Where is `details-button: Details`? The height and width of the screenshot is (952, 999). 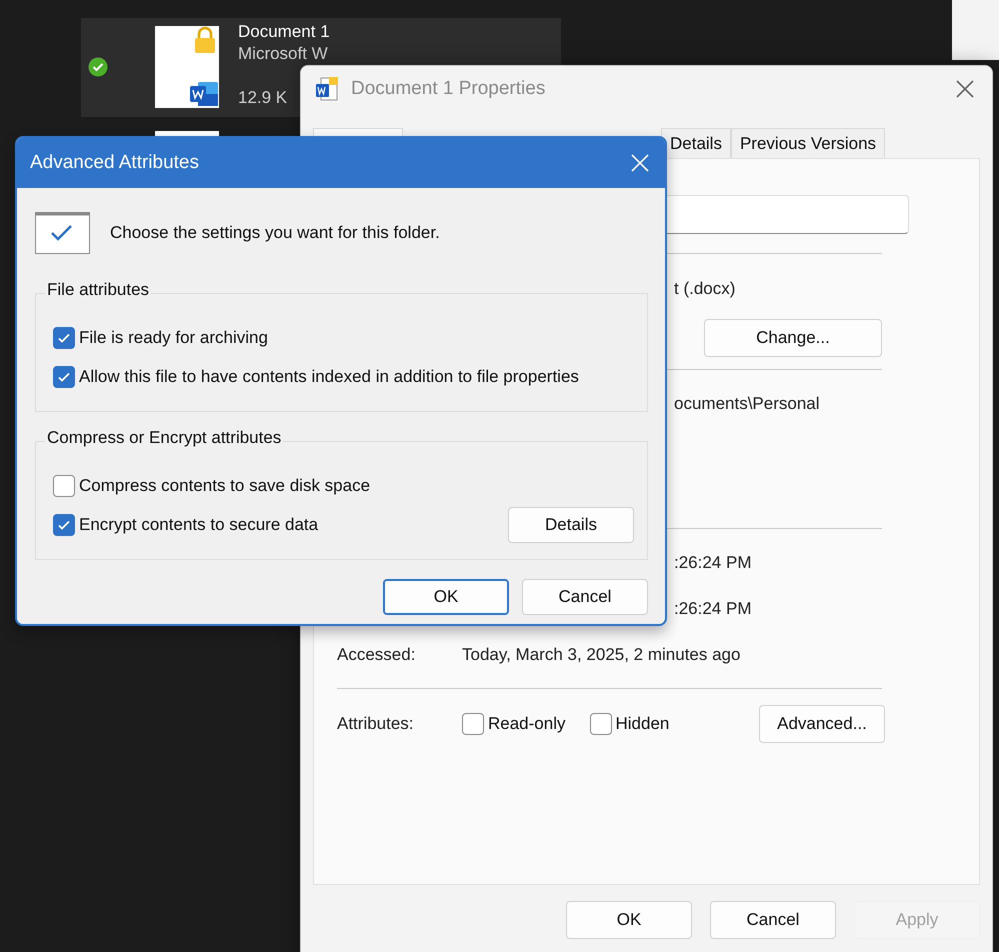 details-button: Details is located at coordinates (571, 524).